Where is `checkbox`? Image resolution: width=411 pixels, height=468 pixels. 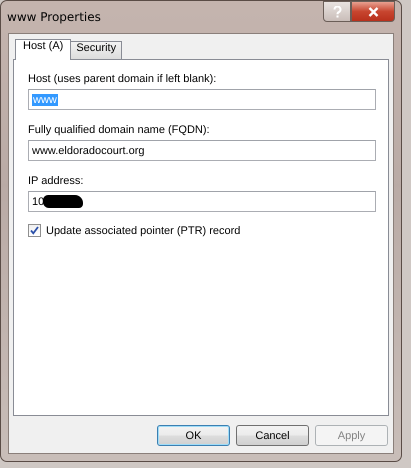
checkbox is located at coordinates (34, 230).